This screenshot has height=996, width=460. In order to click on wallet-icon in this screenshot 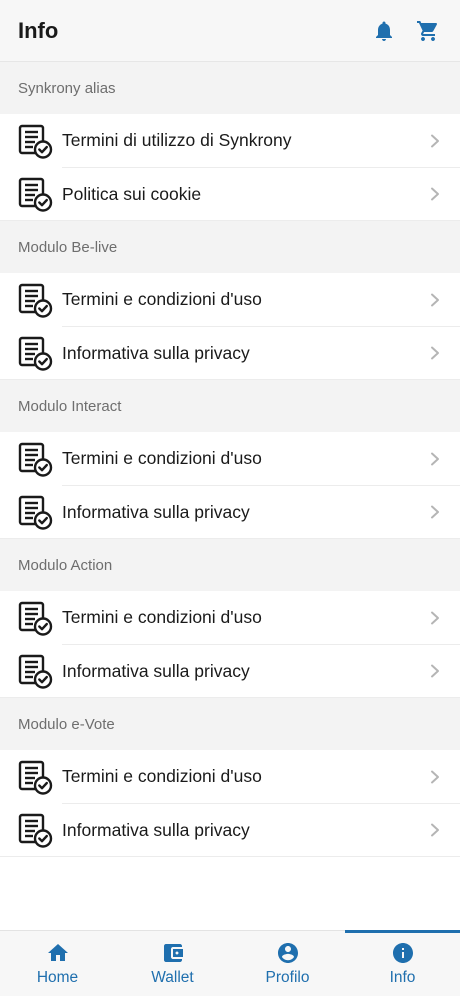, I will do `click(173, 952)`.